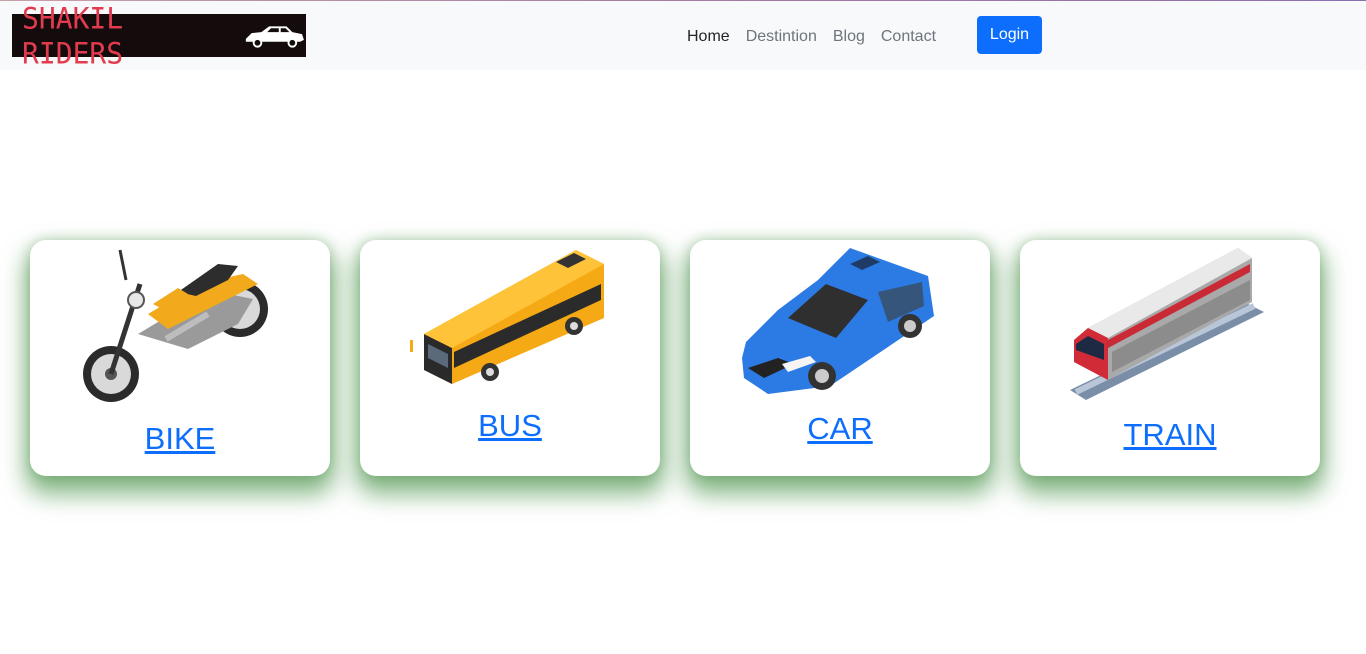  Describe the element at coordinates (175, 325) in the screenshot. I see `motorcycle-icon` at that location.